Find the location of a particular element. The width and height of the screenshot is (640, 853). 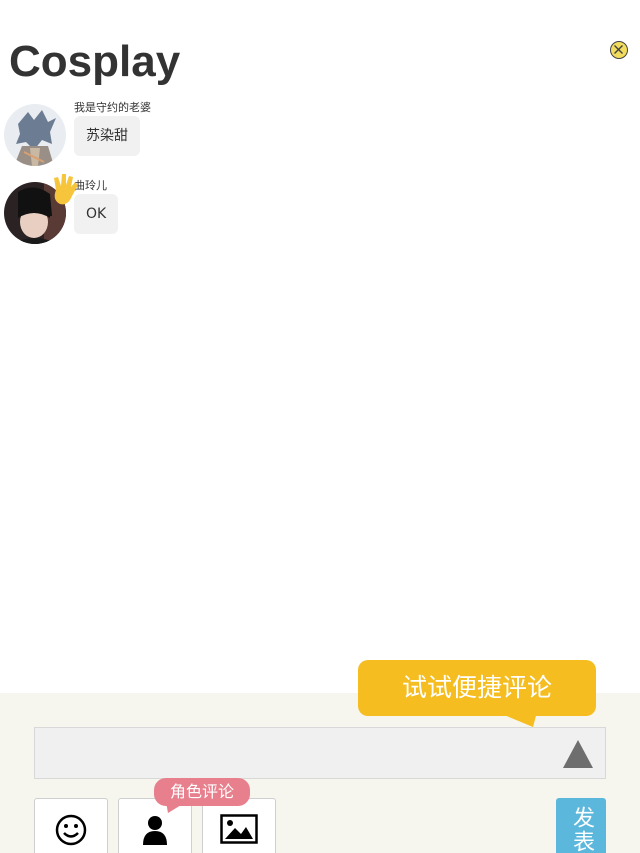

message-item: 我是守约的老婆 苏染甜 is located at coordinates (200, 134).